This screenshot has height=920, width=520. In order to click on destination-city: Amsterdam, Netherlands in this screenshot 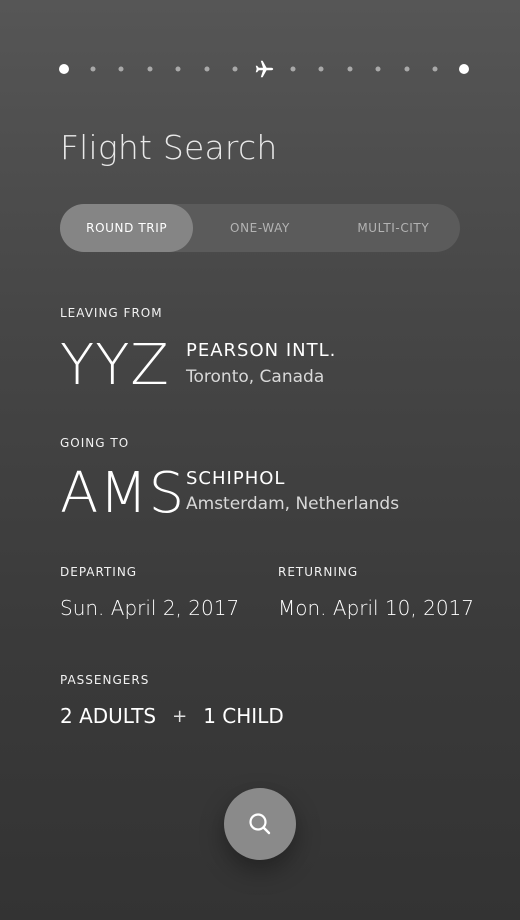, I will do `click(293, 504)`.